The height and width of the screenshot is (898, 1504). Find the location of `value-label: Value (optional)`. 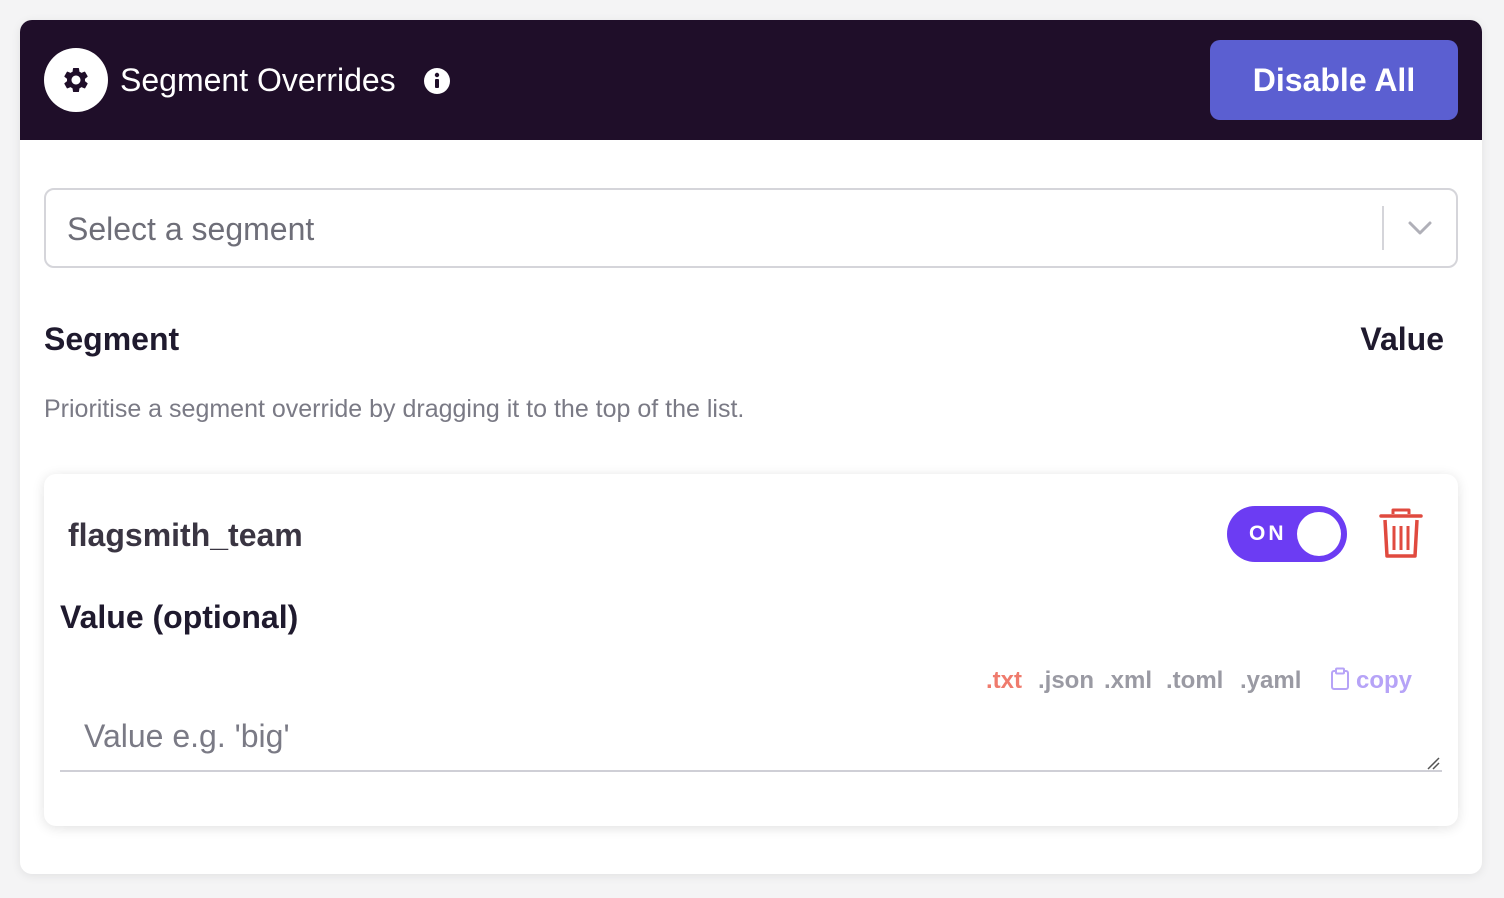

value-label: Value (optional) is located at coordinates (179, 617).